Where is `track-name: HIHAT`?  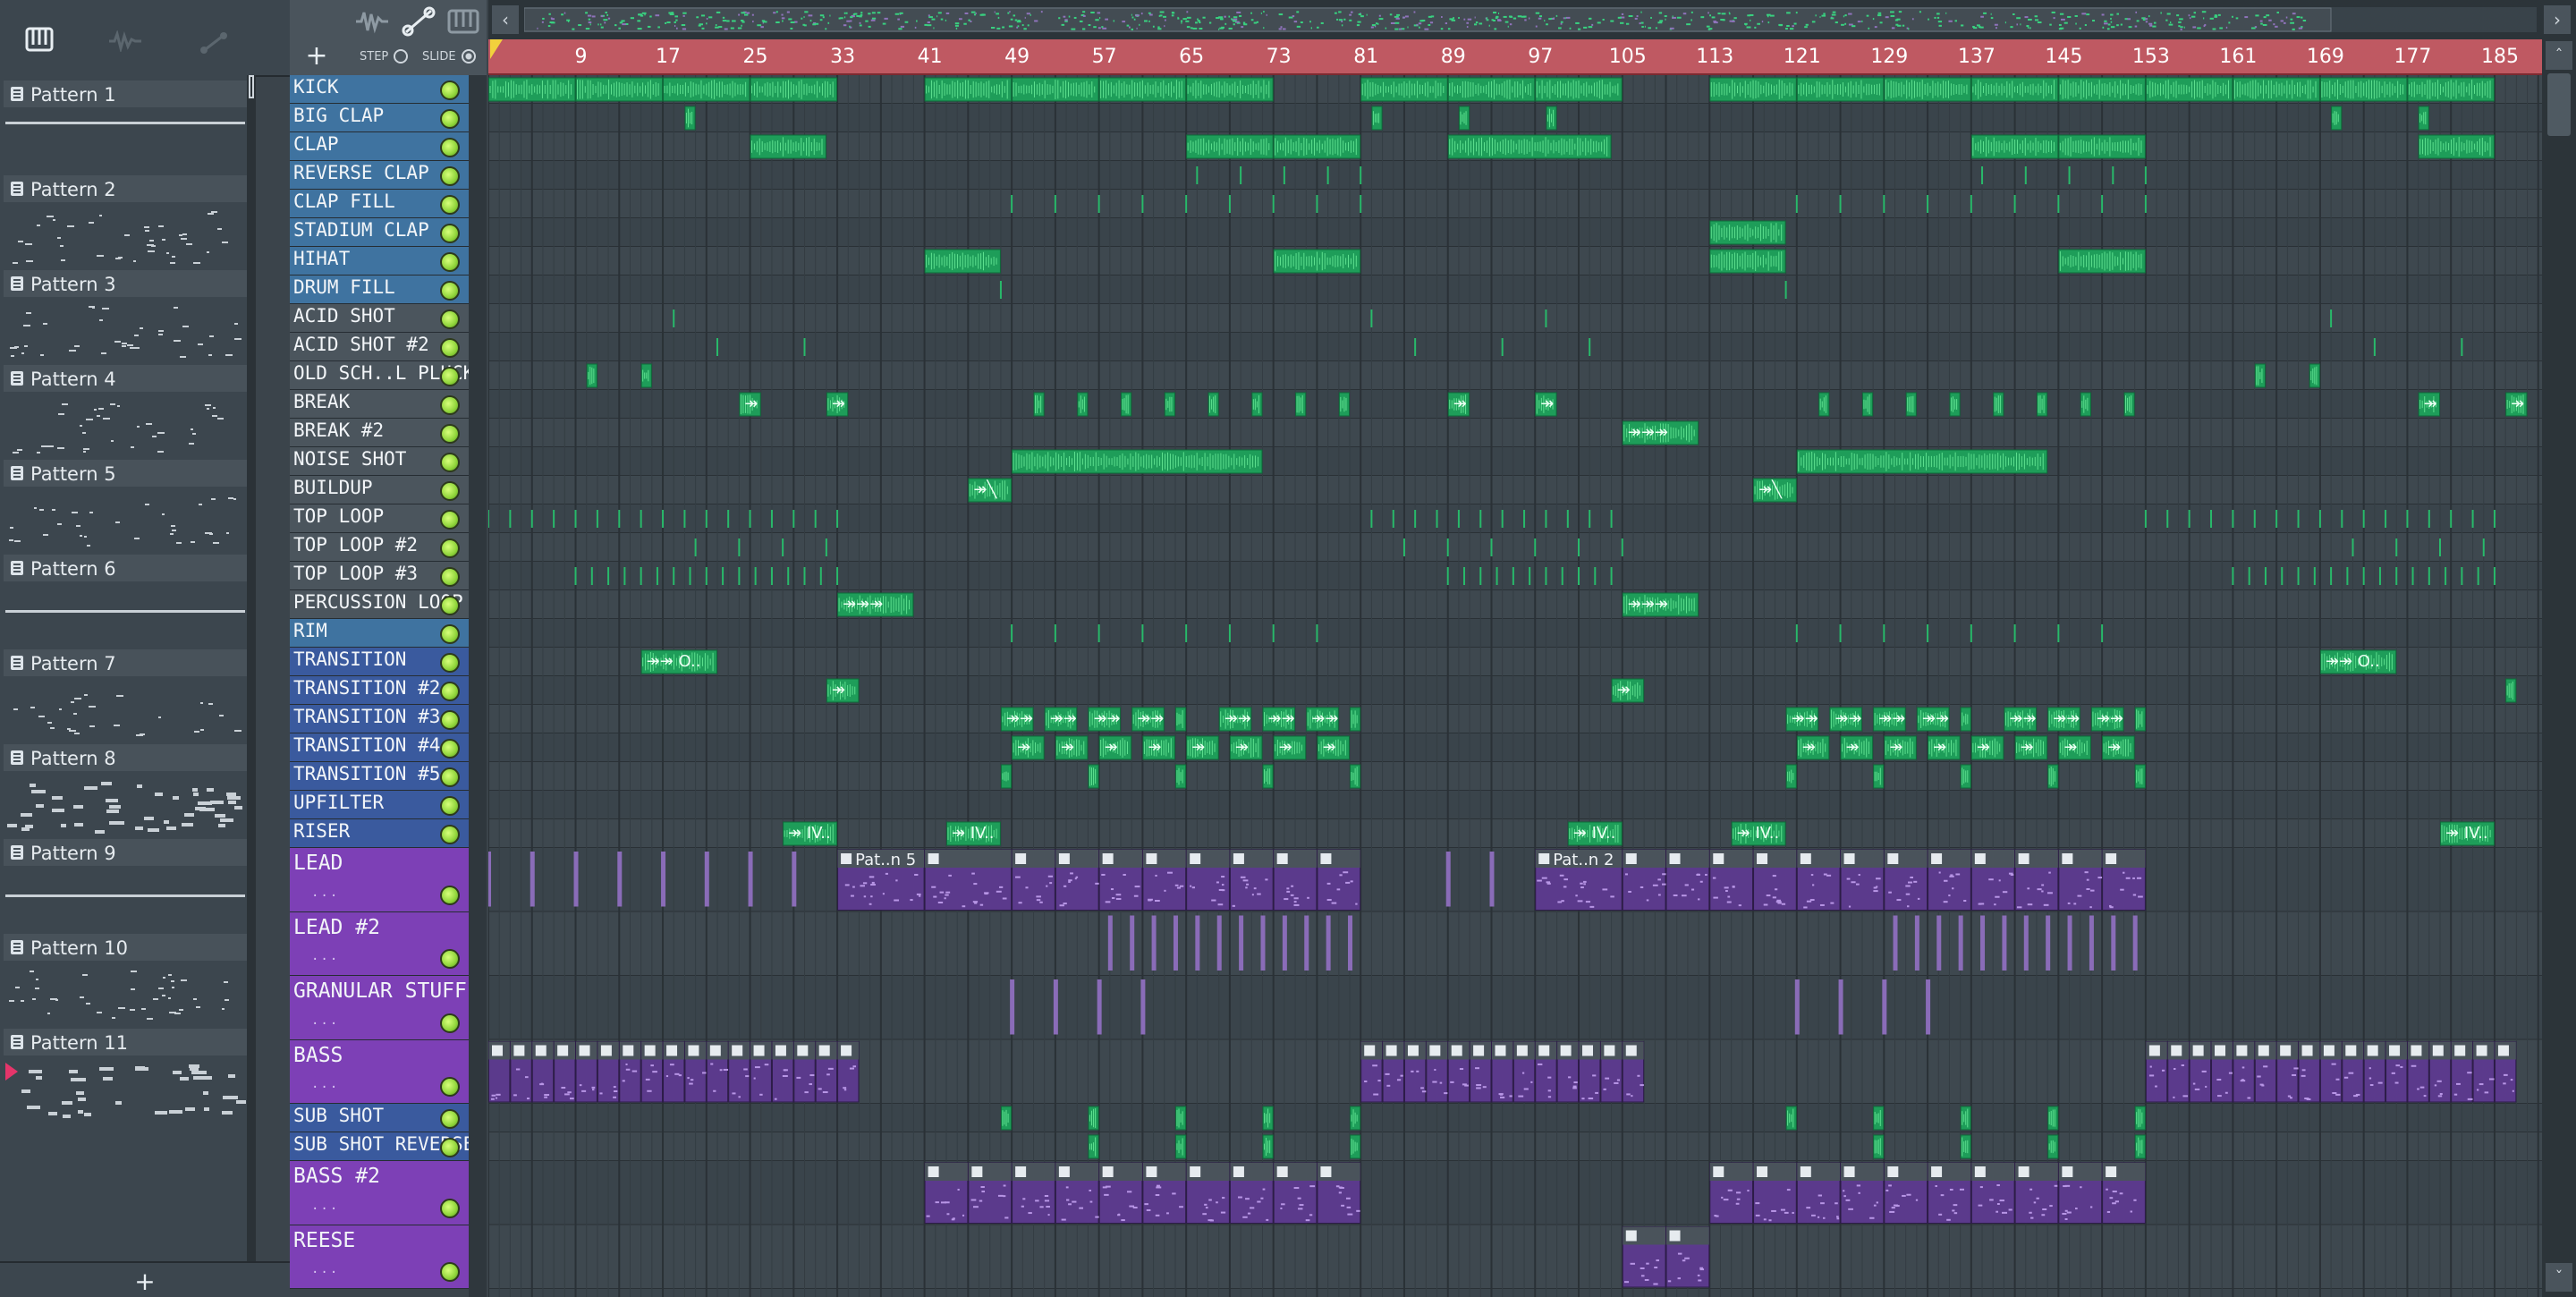 track-name: HIHAT is located at coordinates (321, 258).